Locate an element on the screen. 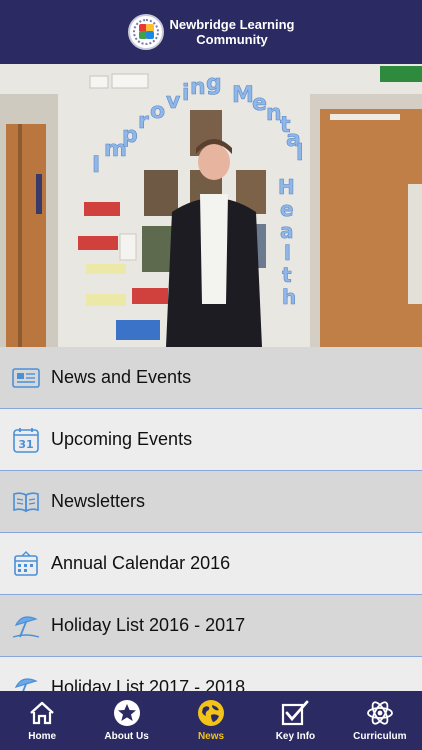 The image size is (422, 750). menu-item-holiday-list-2017: Holiday List 2017 - 2018 is located at coordinates (211, 674).